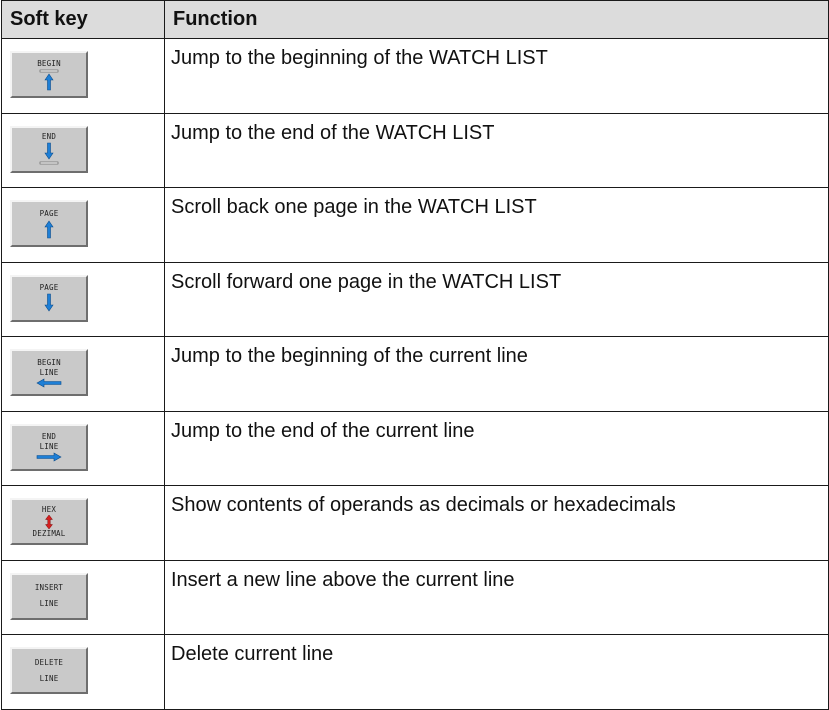 This screenshot has width=829, height=710. What do you see at coordinates (49, 670) in the screenshot?
I see `delete-line-softkey: DELETE LINE` at bounding box center [49, 670].